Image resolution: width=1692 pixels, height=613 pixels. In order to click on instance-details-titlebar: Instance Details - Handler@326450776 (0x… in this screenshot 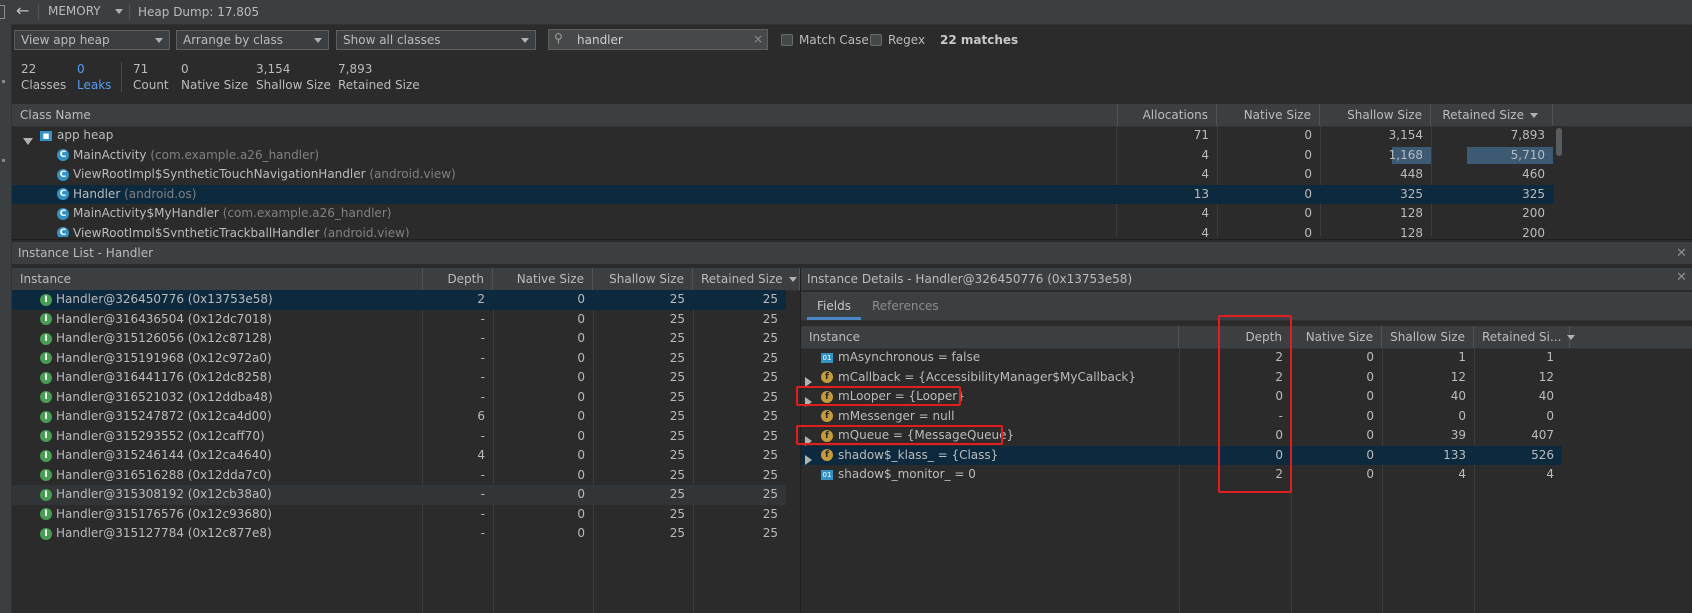, I will do `click(1246, 279)`.